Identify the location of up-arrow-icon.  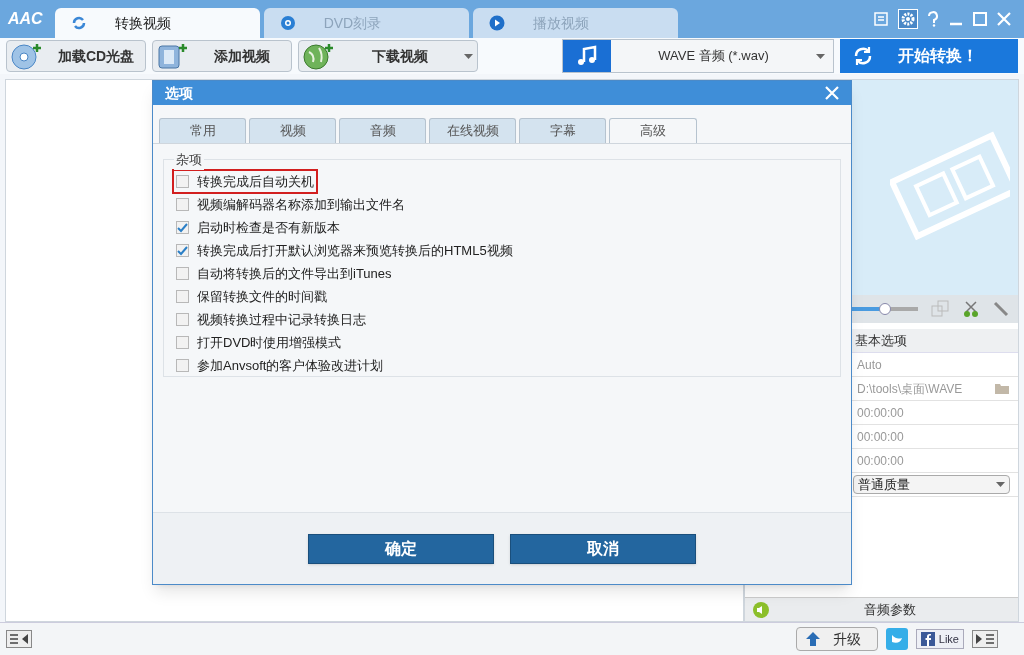
(812, 639).